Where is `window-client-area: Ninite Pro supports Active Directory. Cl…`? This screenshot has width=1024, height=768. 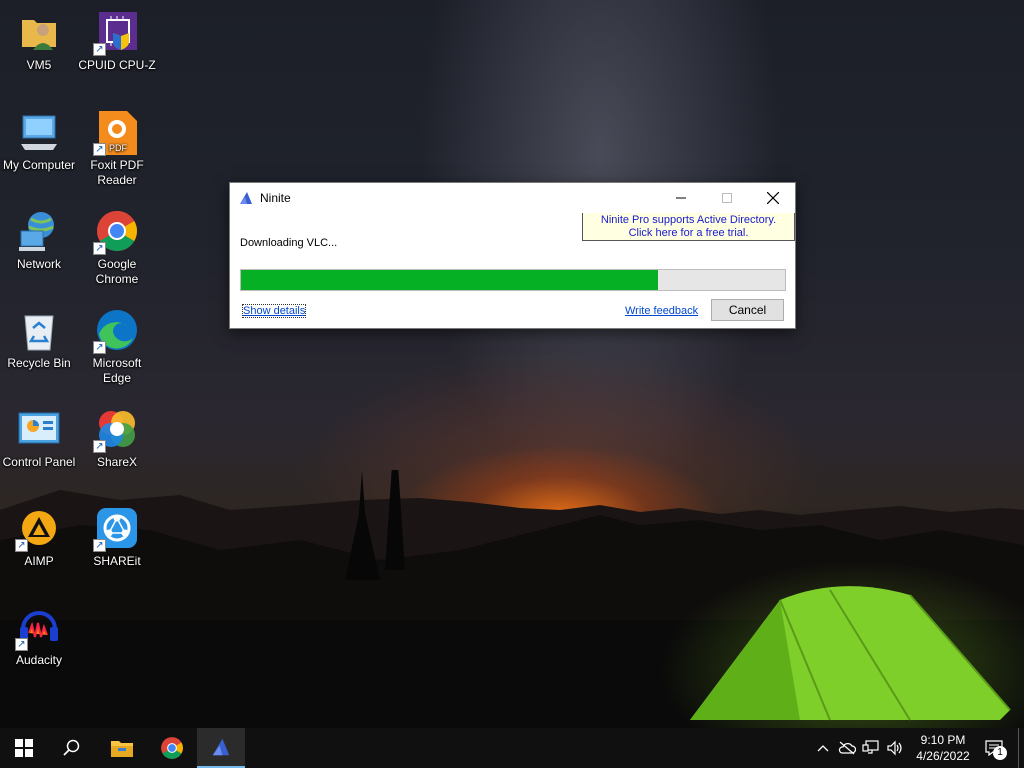 window-client-area: Ninite Pro supports Active Directory. Cl… is located at coordinates (512, 270).